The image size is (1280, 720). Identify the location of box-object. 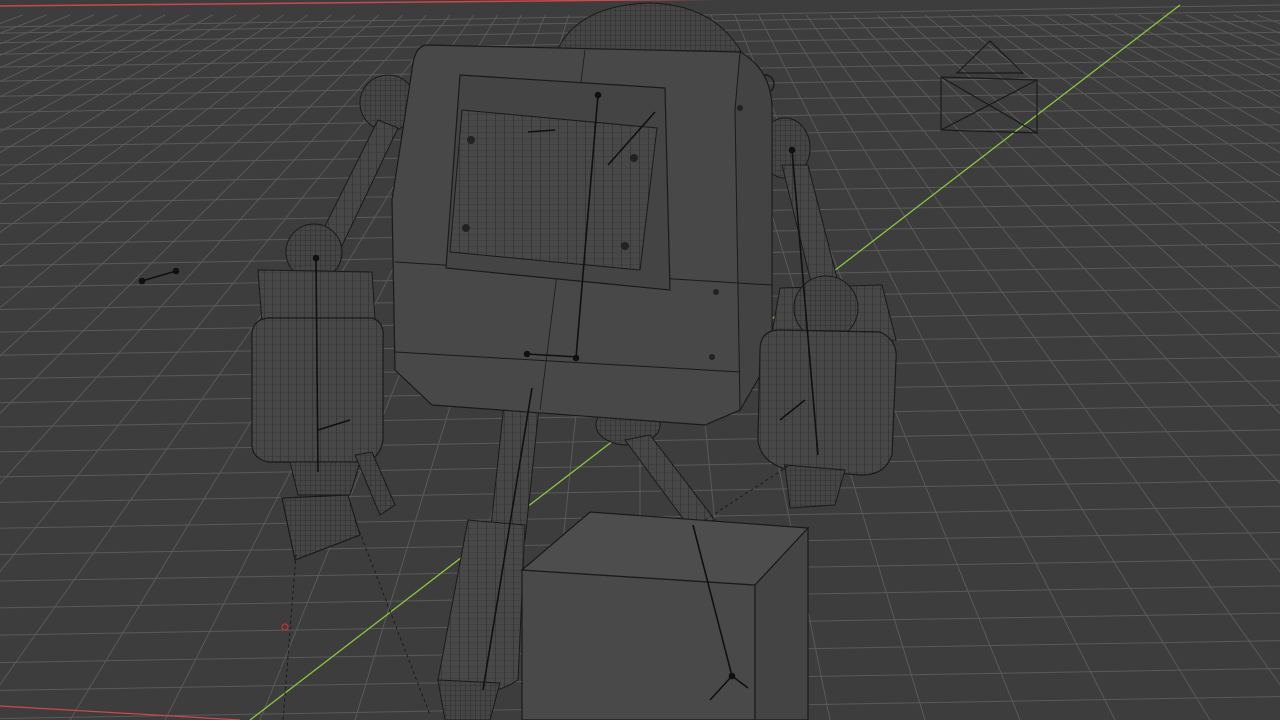
(665, 615).